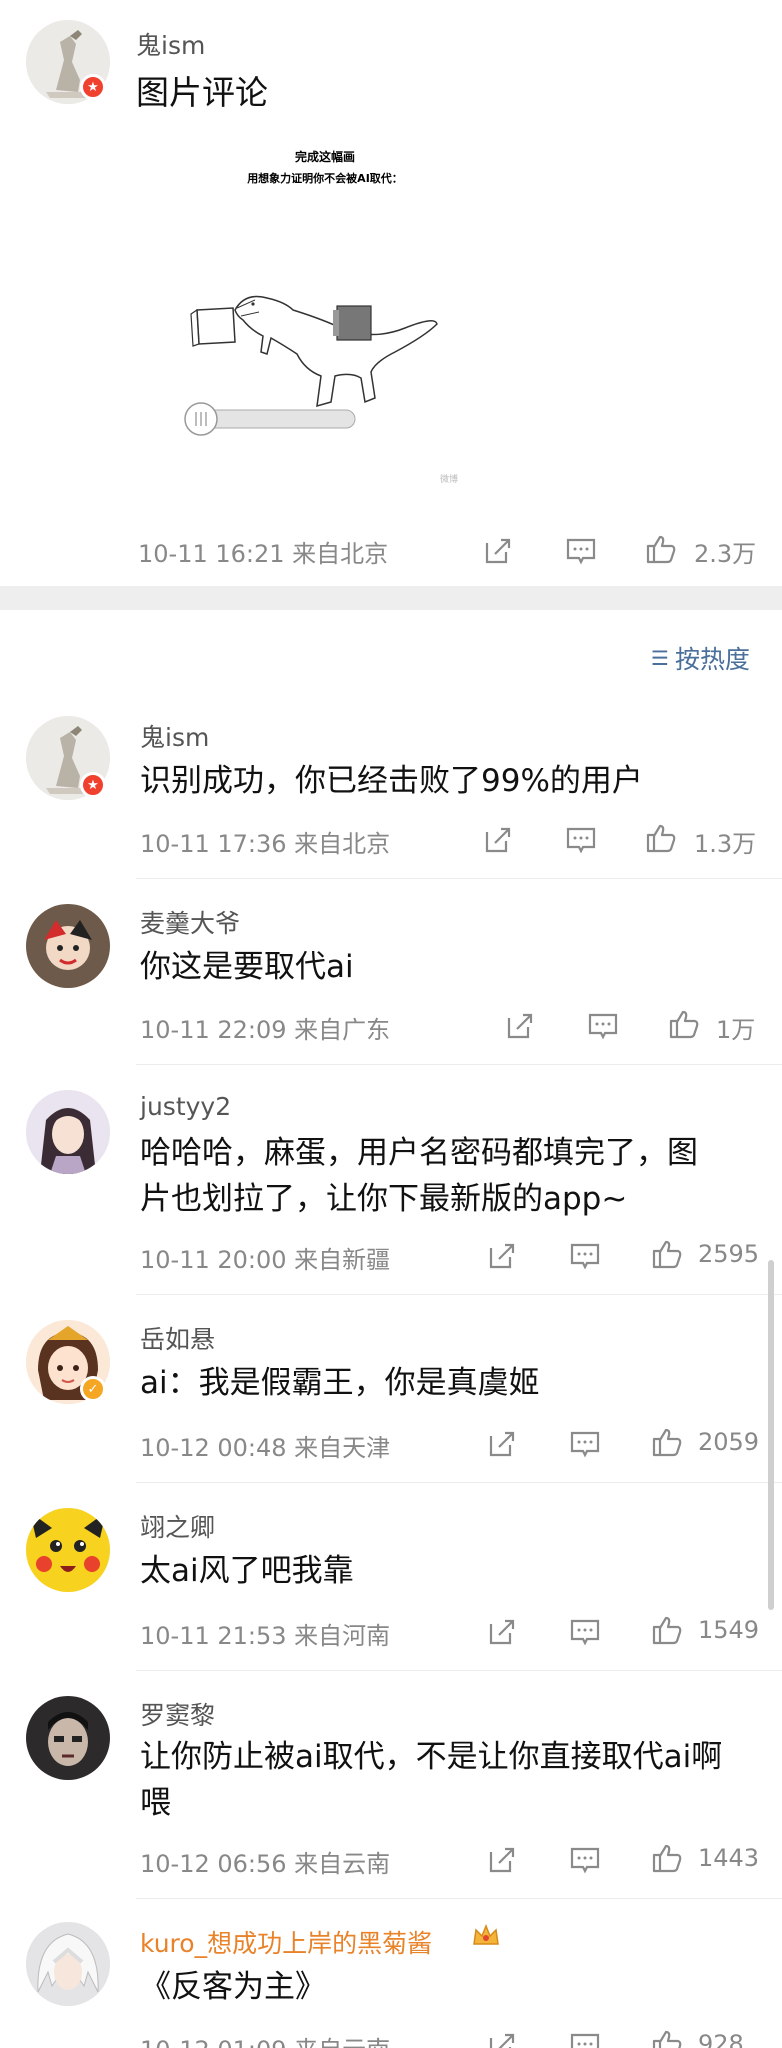  Describe the element at coordinates (712, 659) in the screenshot. I see `sort-label: 按热度` at that location.